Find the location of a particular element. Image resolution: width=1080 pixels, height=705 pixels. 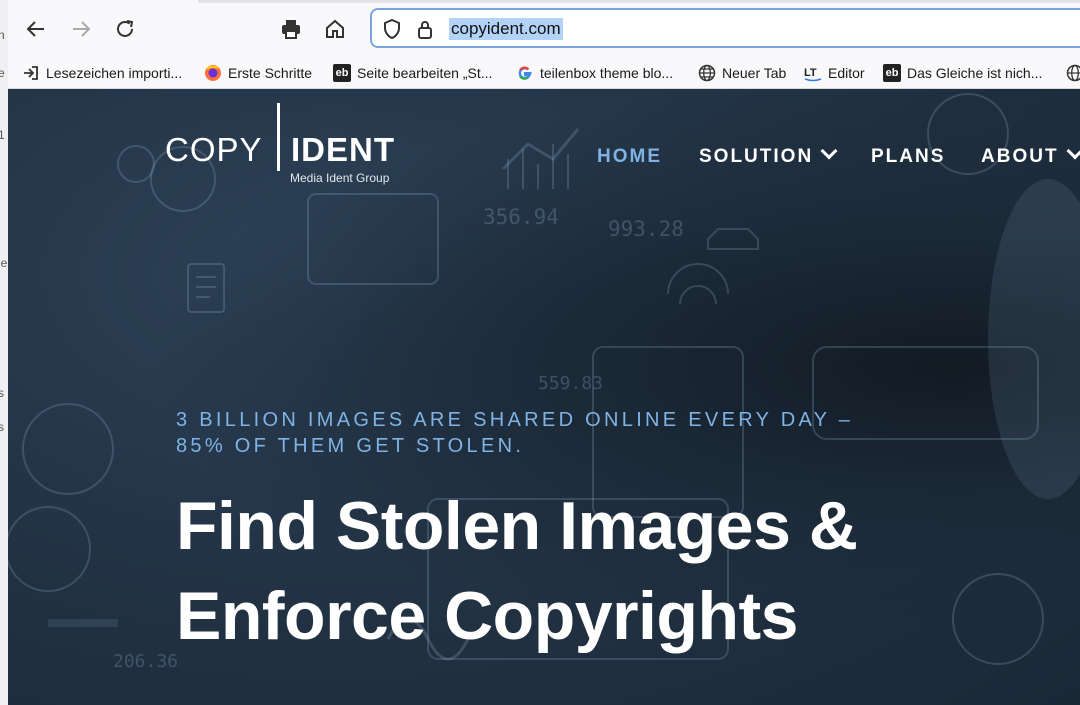

url-text: copyident.com is located at coordinates (506, 29).